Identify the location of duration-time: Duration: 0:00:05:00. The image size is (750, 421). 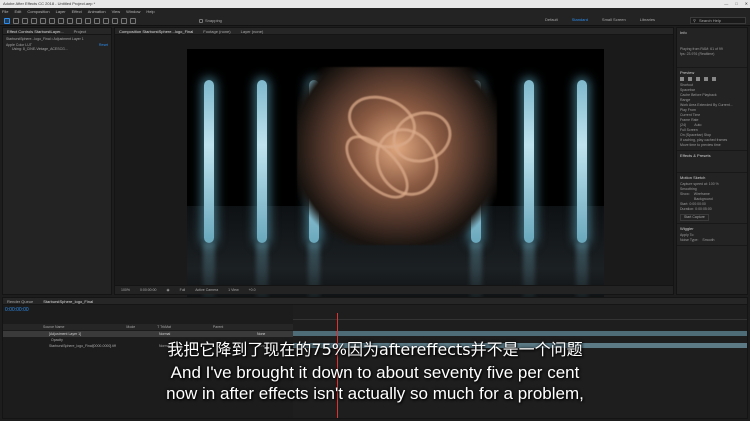
(696, 209).